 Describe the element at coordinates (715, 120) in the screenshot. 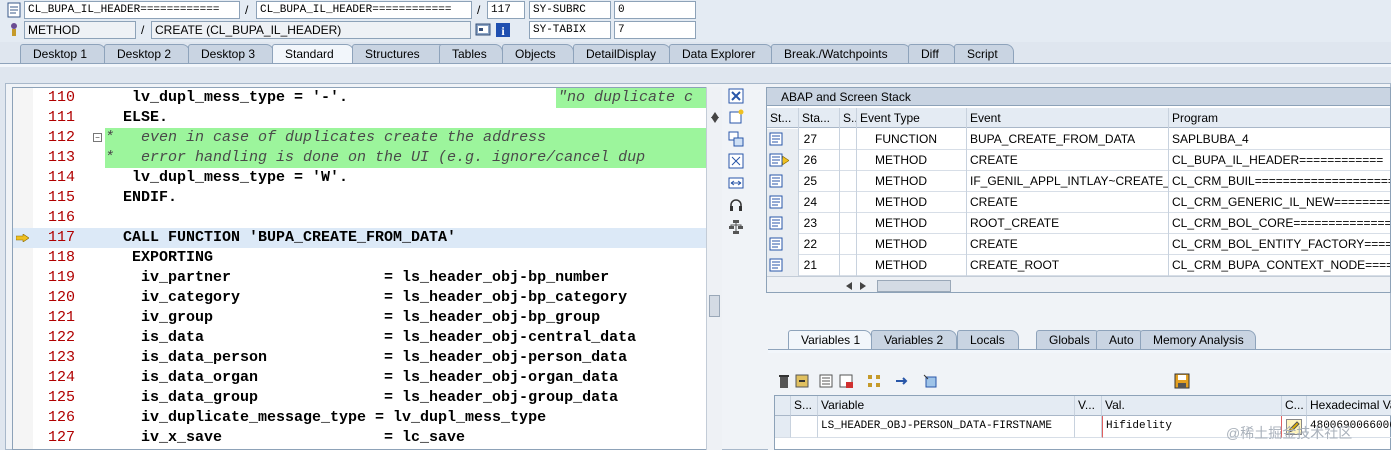

I see `scroll-down-icon` at that location.